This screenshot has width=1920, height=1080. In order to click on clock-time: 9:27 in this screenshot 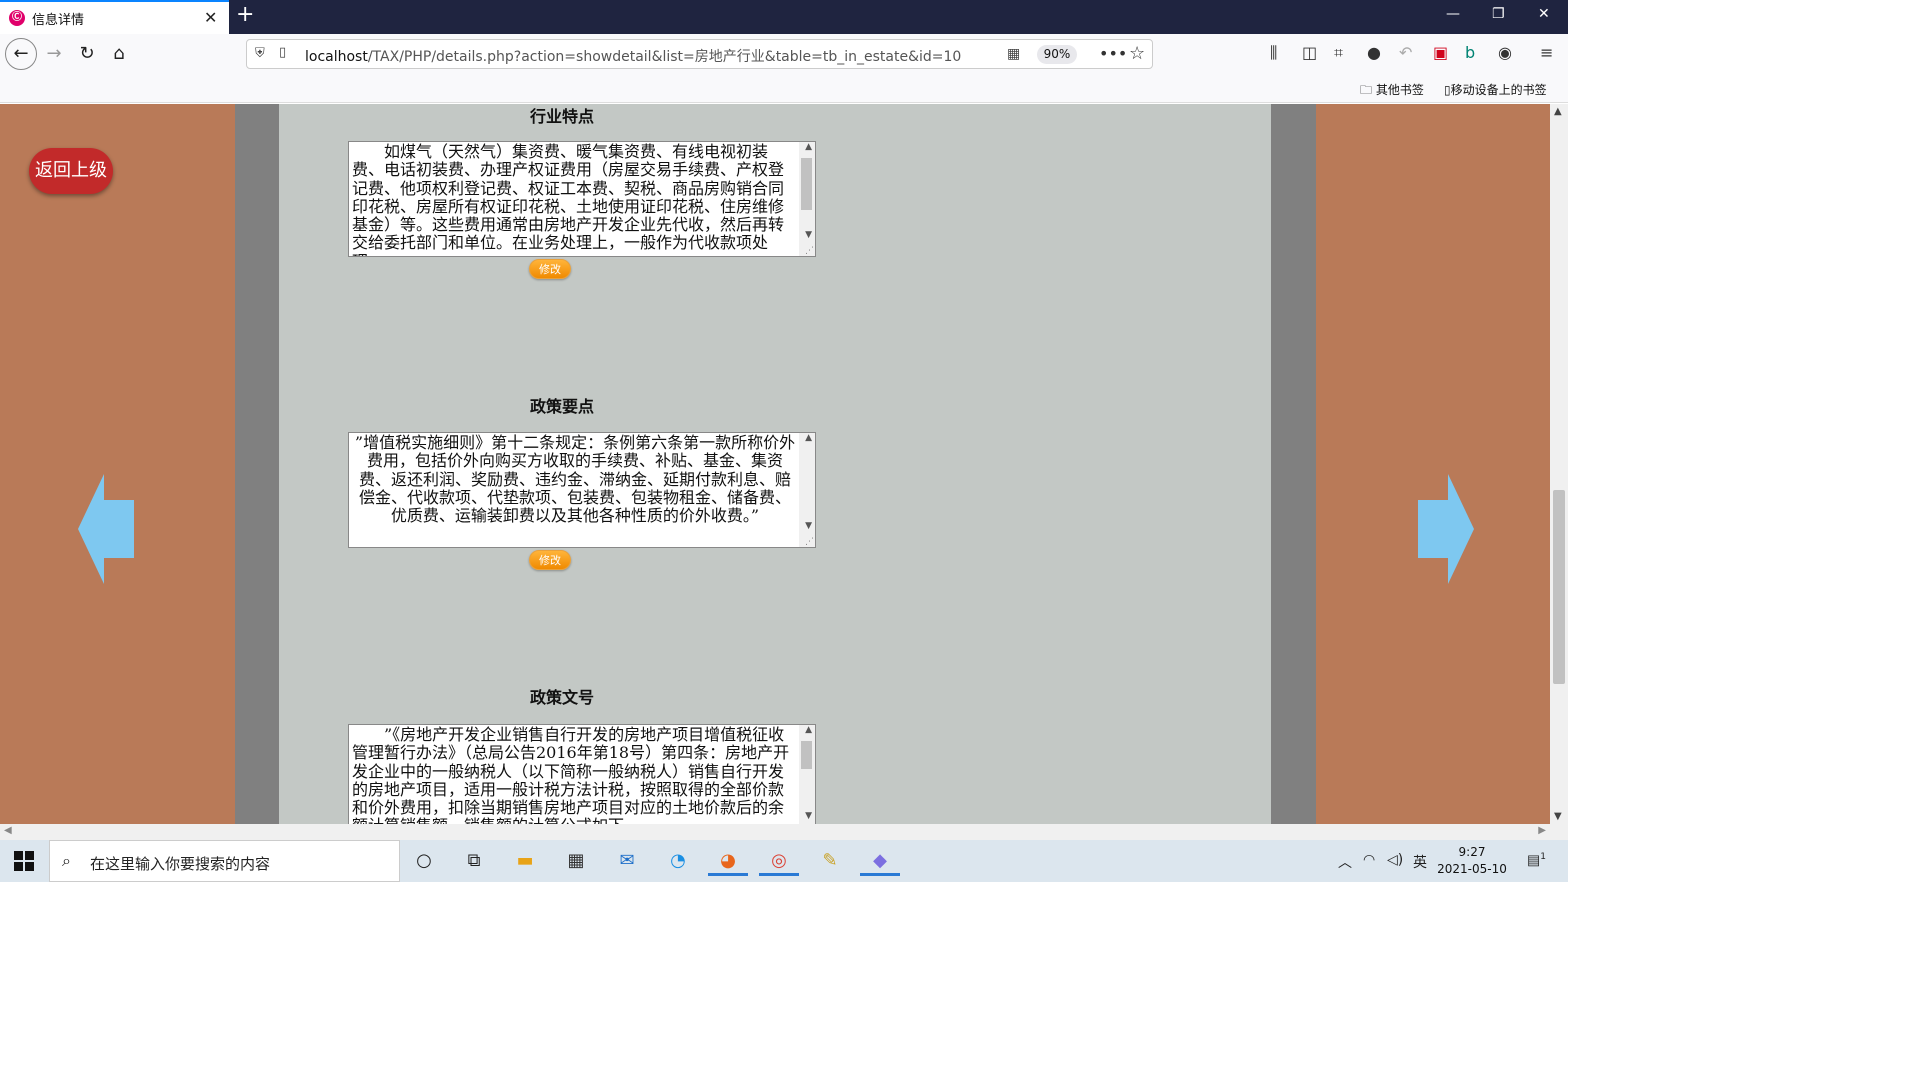, I will do `click(1472, 852)`.